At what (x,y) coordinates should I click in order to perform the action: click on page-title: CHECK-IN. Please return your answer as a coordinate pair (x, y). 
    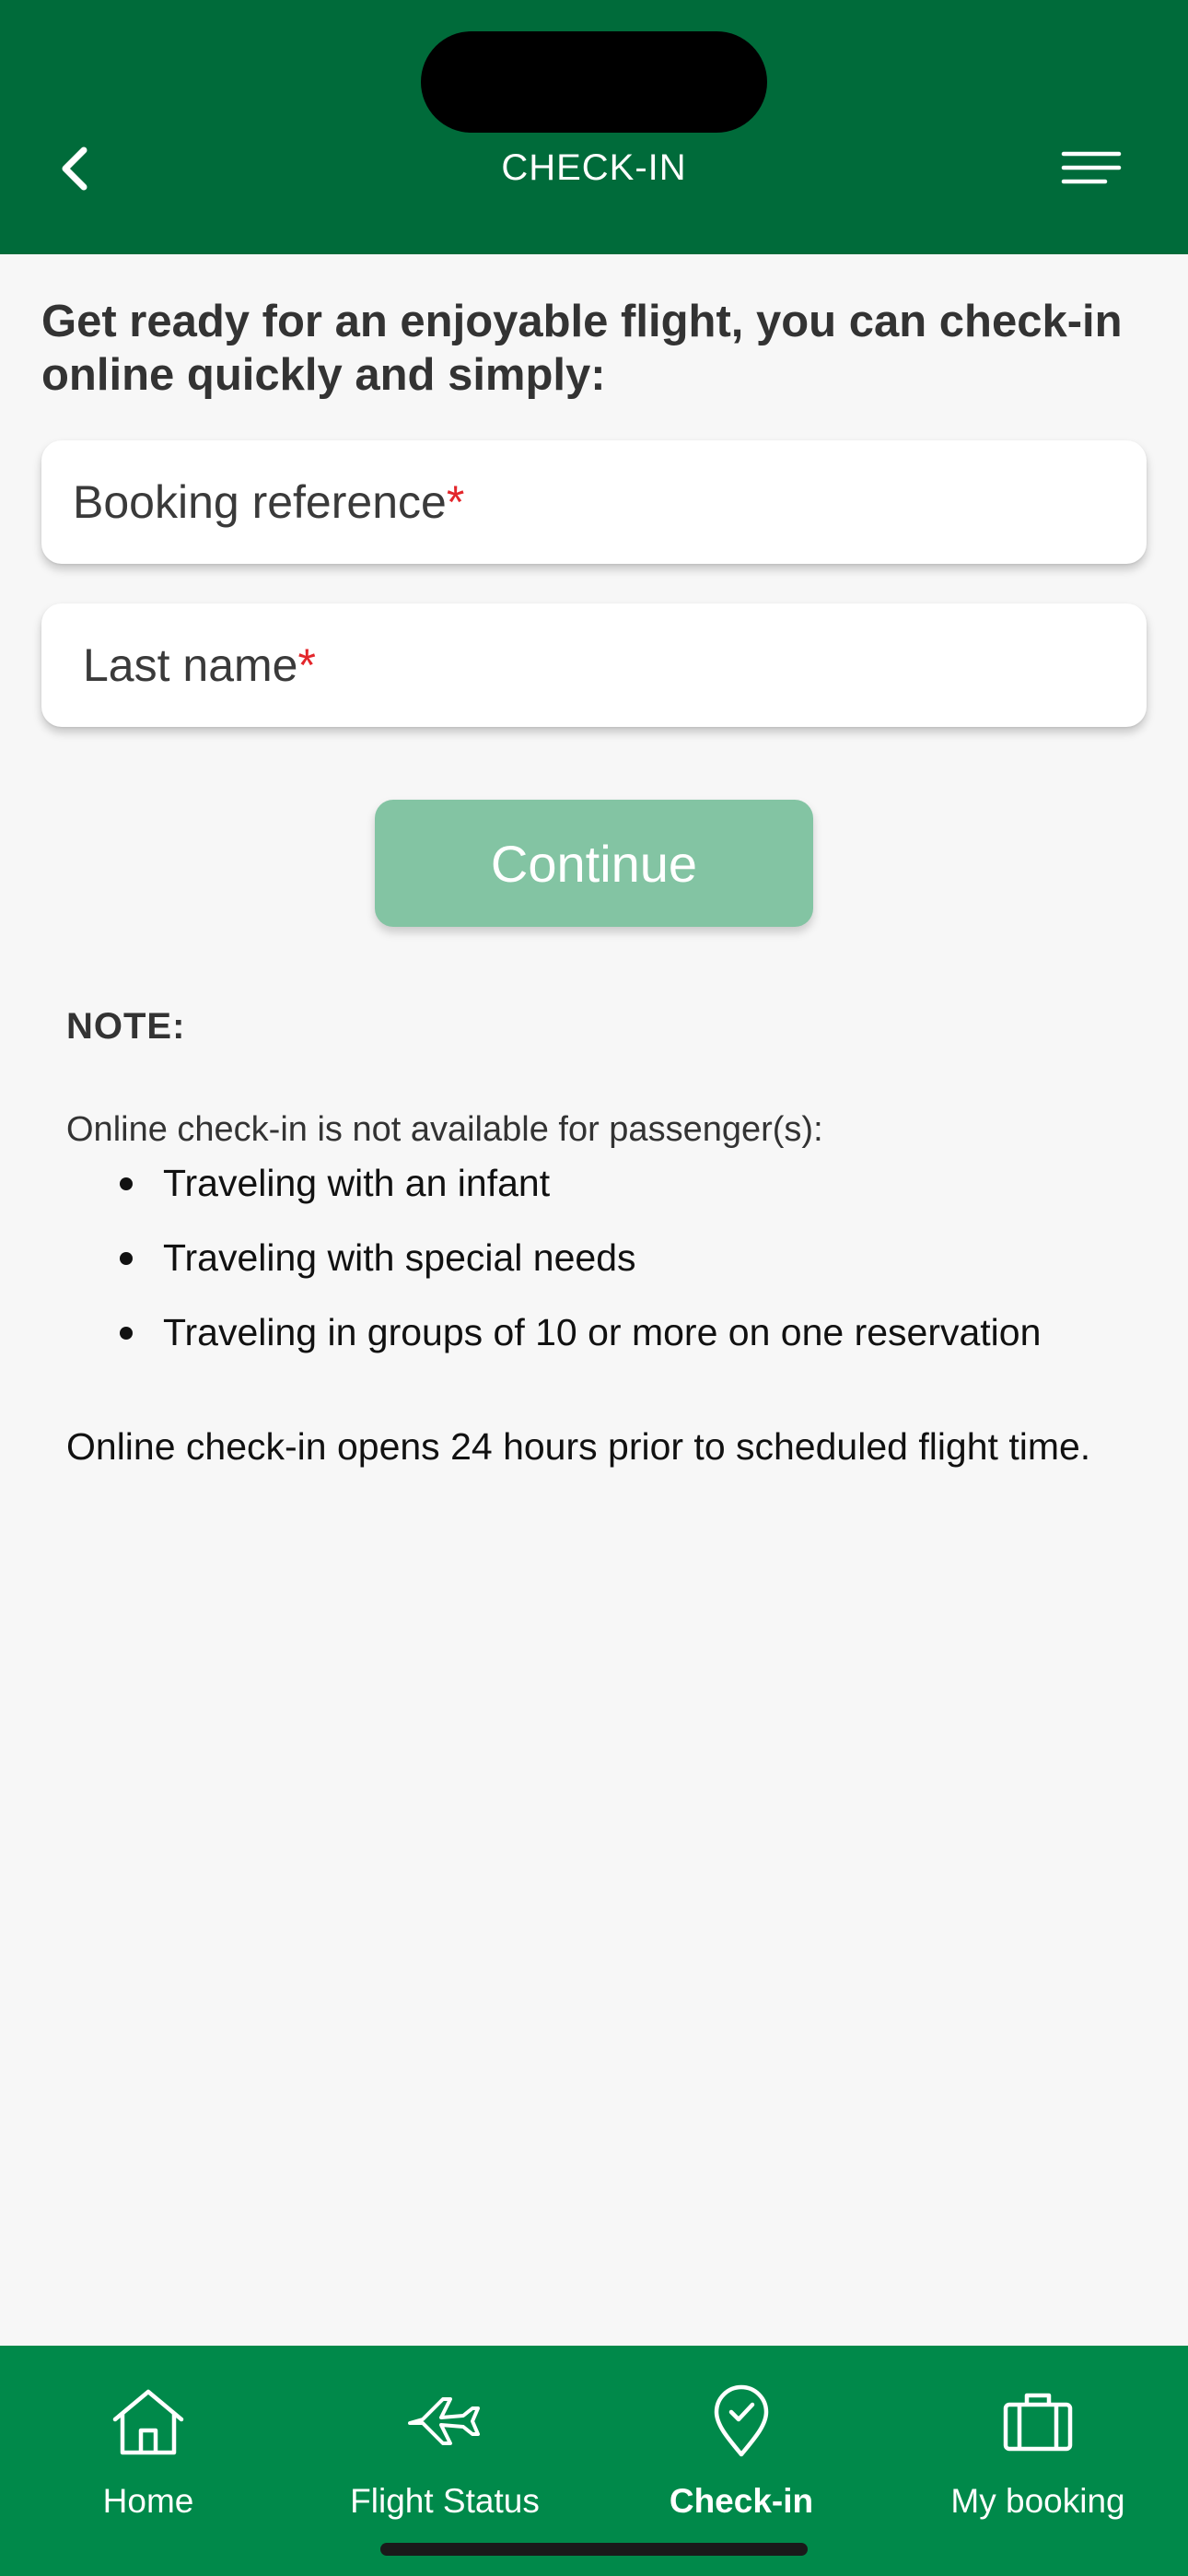
    Looking at the image, I should click on (594, 167).